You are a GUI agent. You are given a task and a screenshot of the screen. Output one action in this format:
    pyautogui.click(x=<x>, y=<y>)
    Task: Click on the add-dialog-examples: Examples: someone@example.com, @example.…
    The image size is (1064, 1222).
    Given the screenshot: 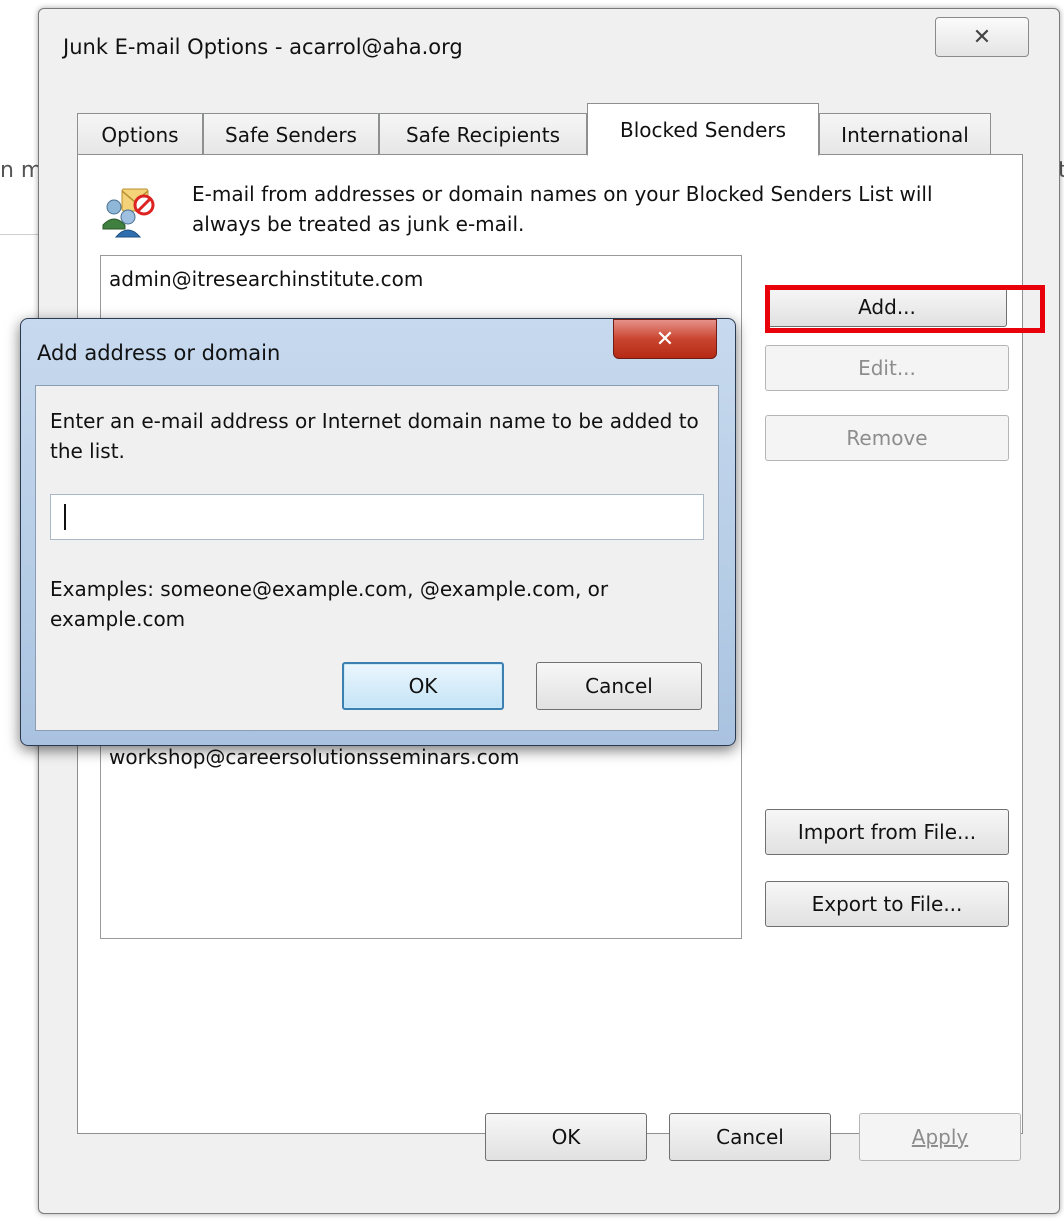 What is the action you would take?
    pyautogui.click(x=329, y=604)
    